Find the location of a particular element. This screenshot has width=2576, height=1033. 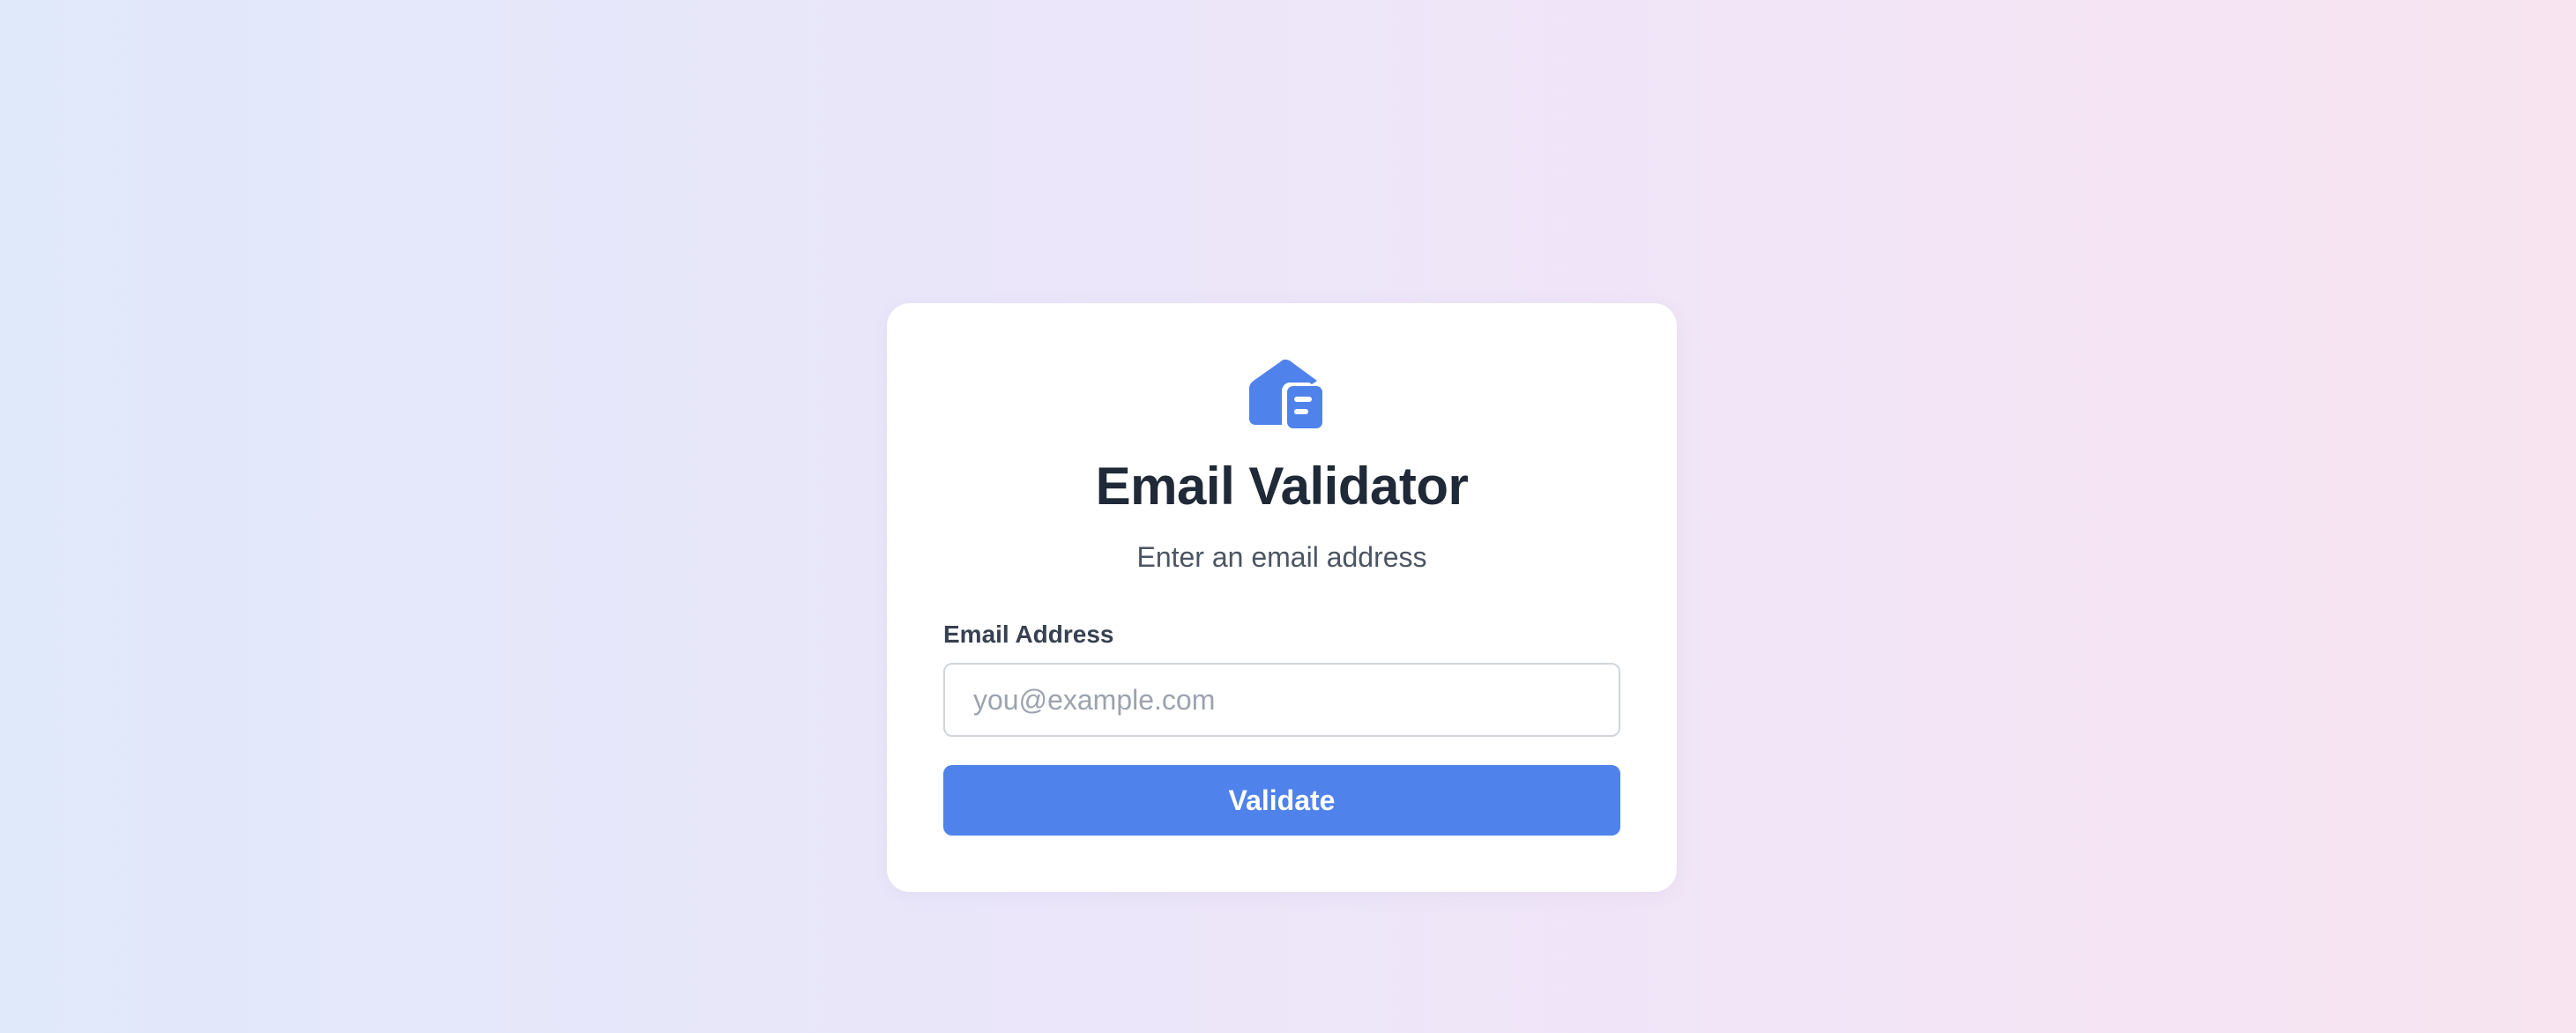

email-field is located at coordinates (1281, 700).